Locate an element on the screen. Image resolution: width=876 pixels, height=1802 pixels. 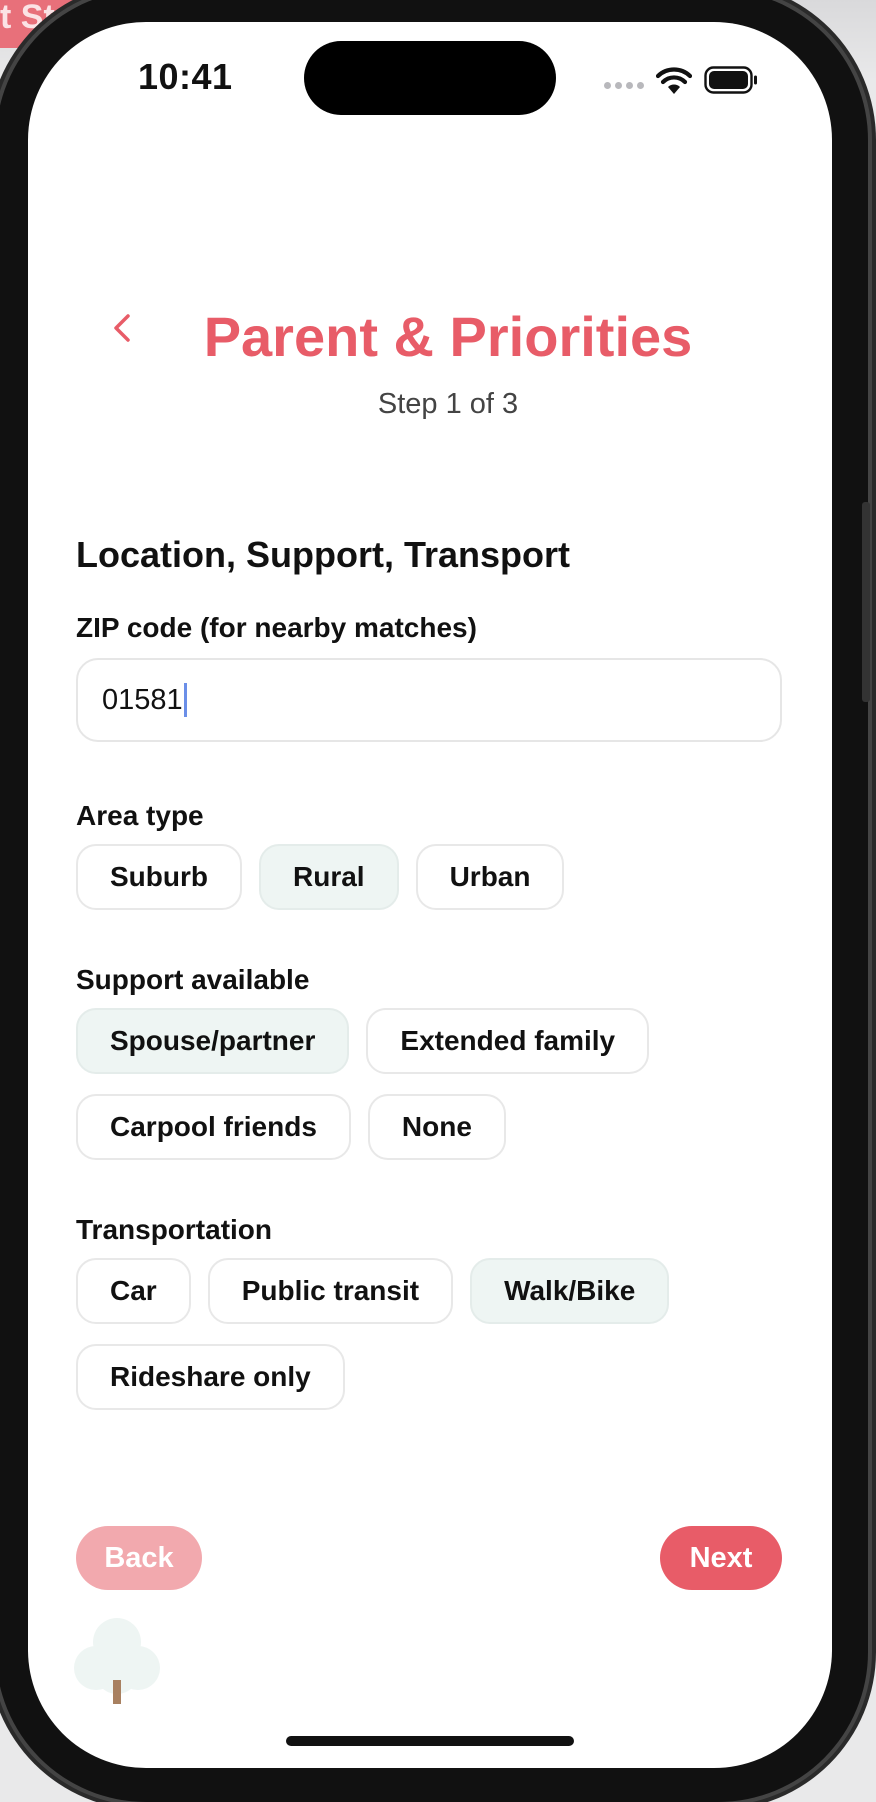
home-indicator is located at coordinates (430, 1741).